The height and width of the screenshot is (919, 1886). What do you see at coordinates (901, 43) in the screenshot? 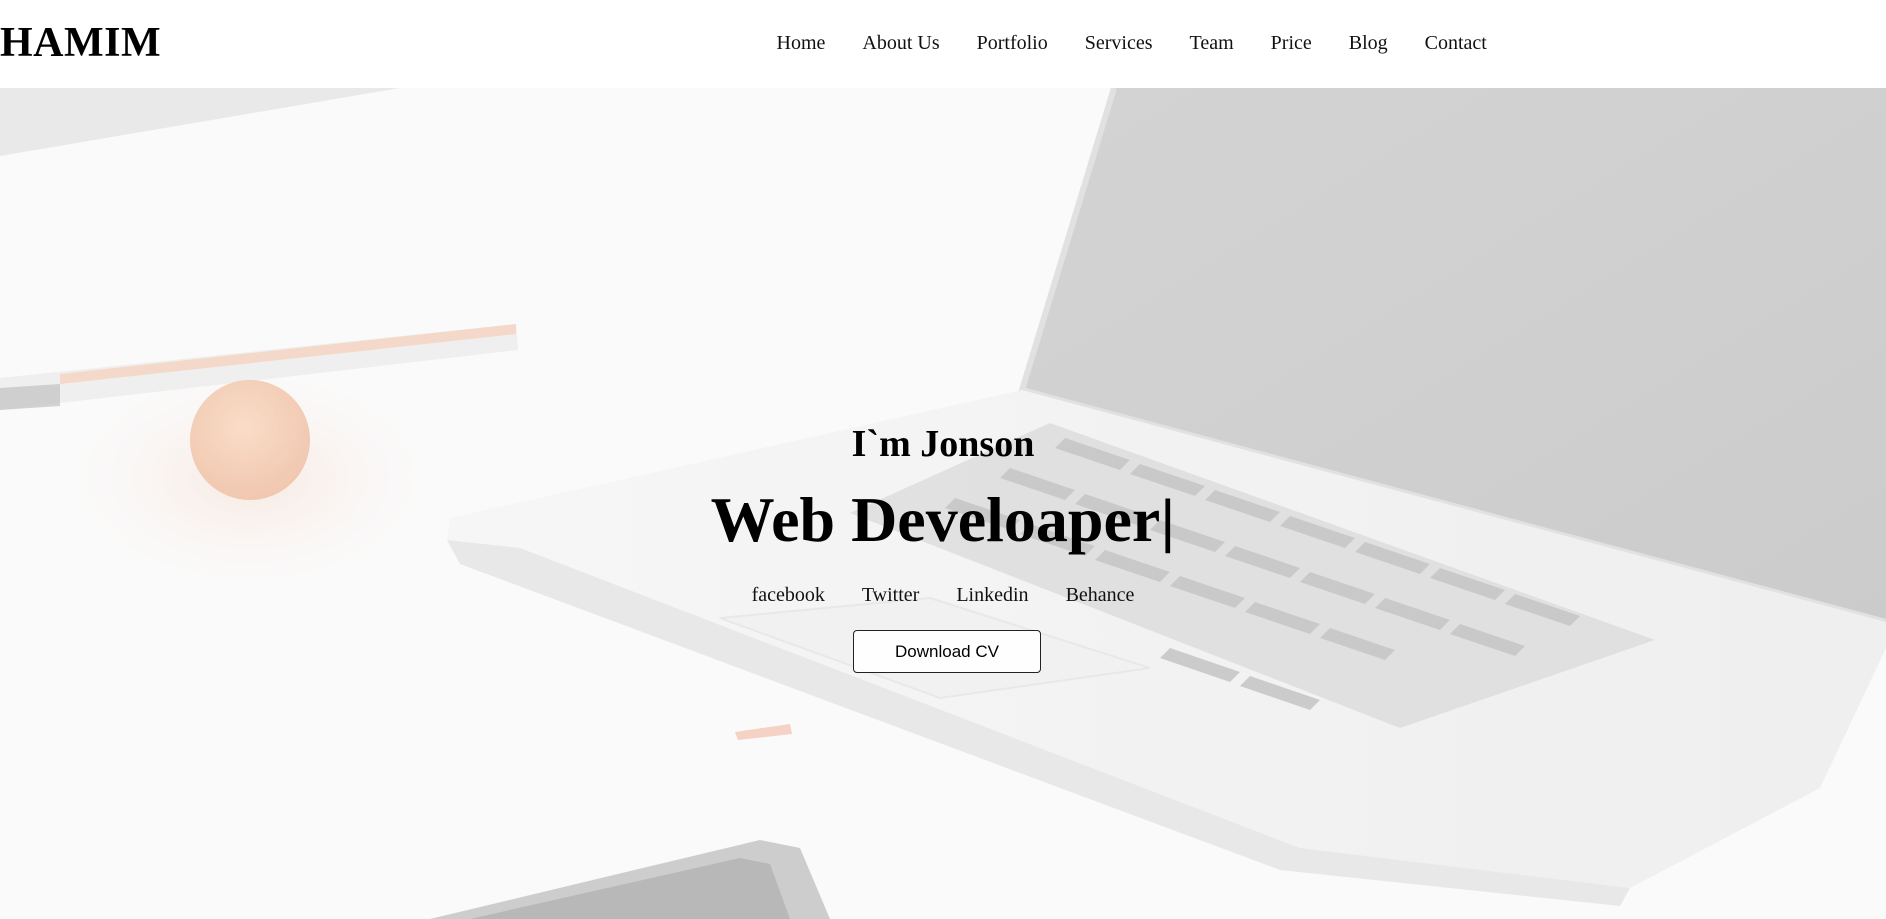
I see `nav-about-us: About Us` at bounding box center [901, 43].